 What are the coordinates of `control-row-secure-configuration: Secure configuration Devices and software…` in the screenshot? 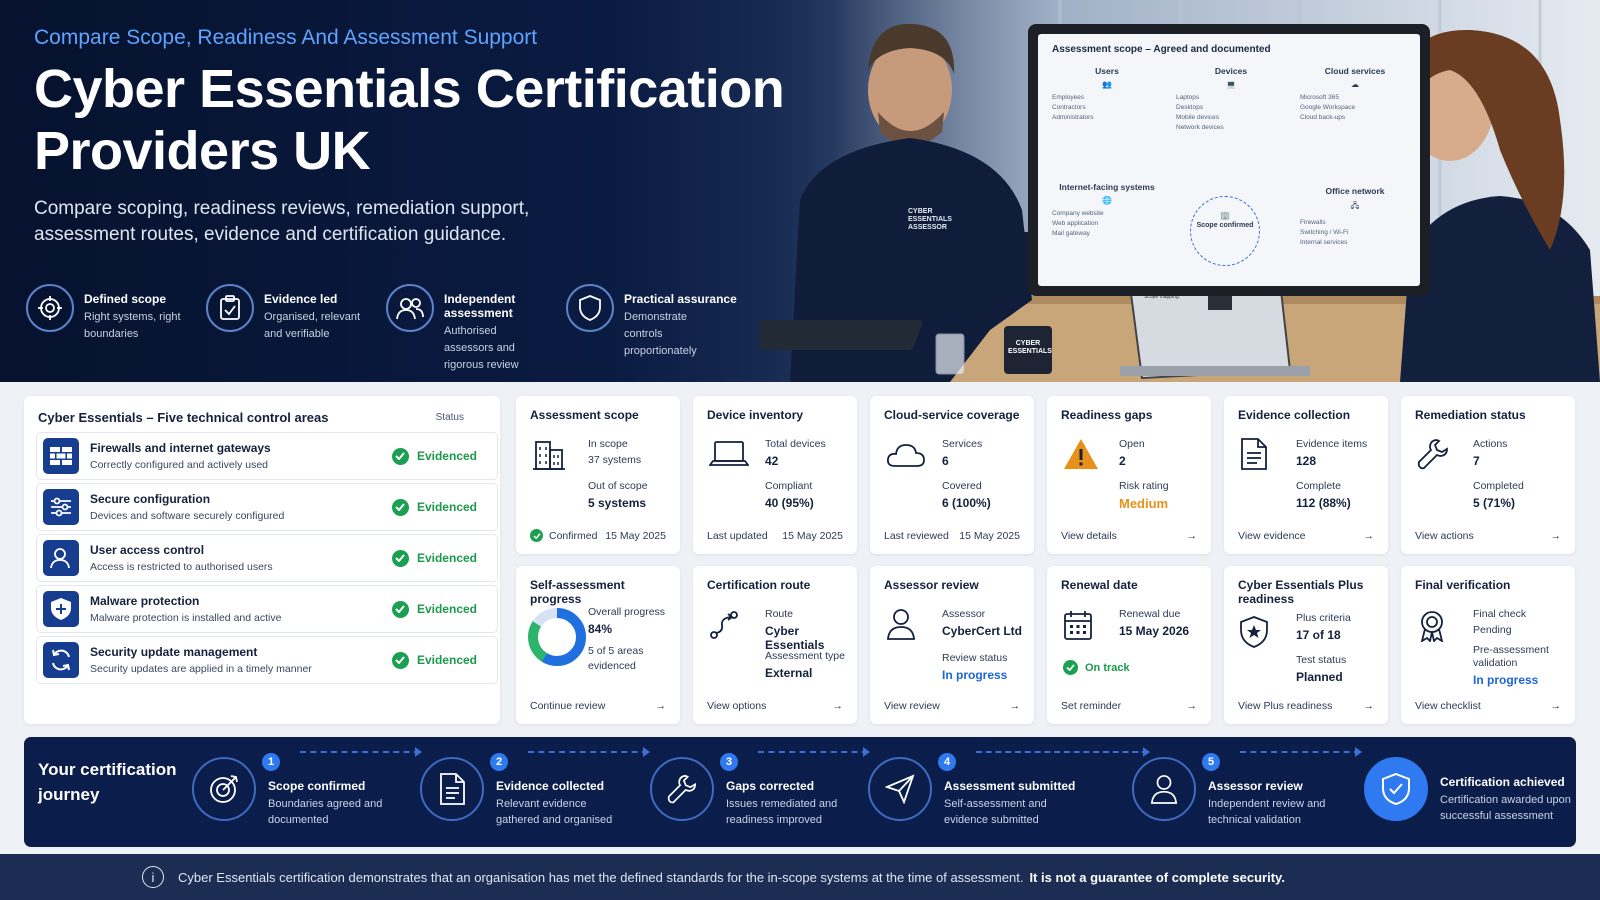 It's located at (267, 507).